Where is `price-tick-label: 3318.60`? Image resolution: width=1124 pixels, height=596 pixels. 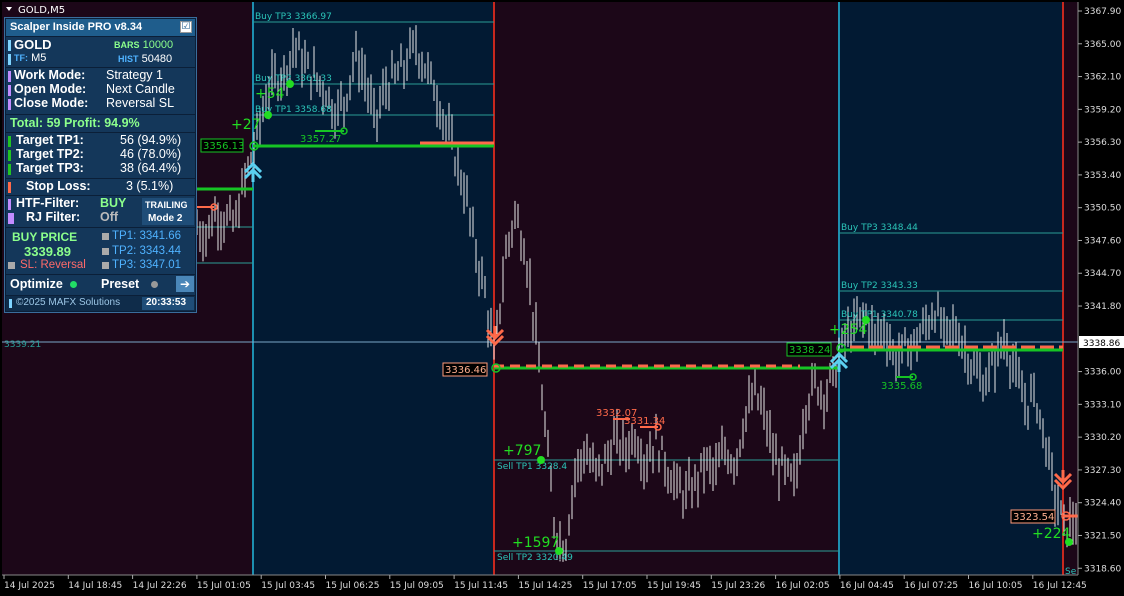 price-tick-label: 3318.60 is located at coordinates (1102, 569).